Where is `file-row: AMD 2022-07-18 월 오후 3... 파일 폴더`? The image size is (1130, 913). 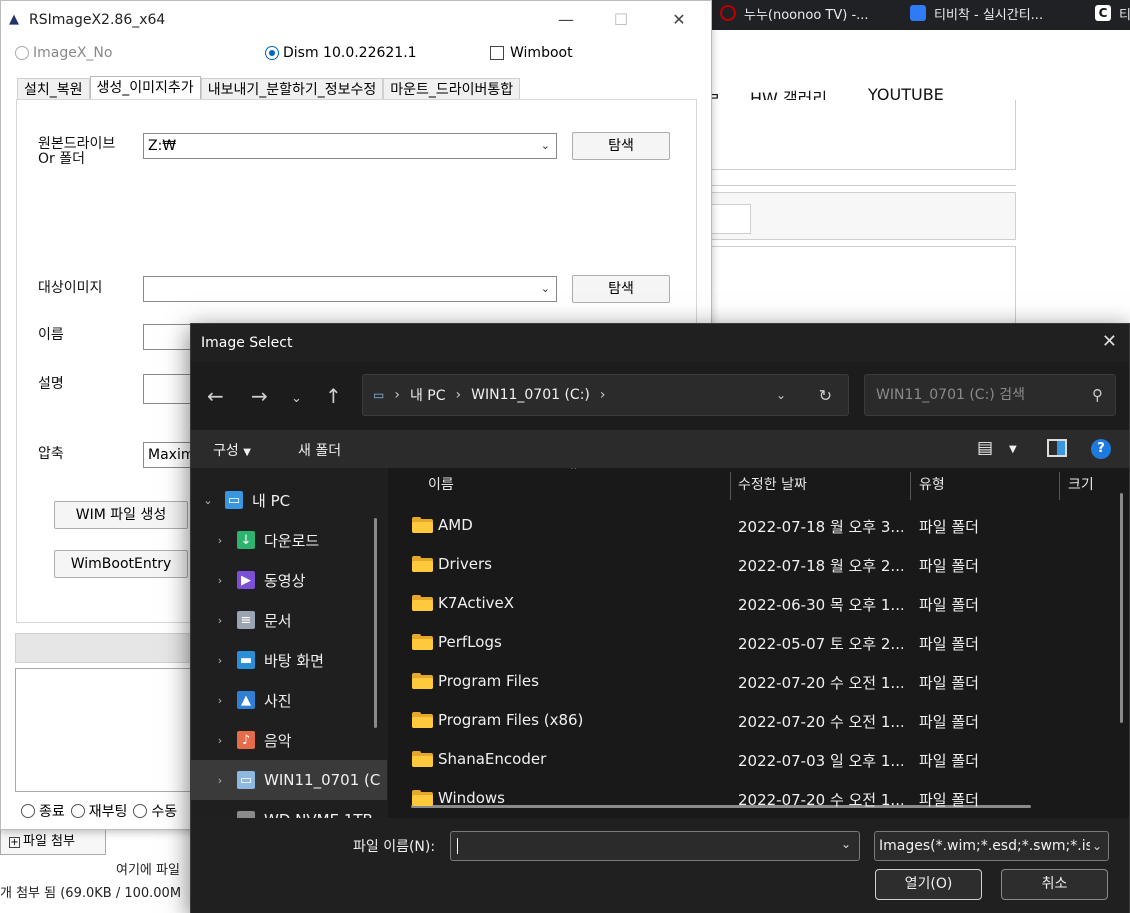 file-row: AMD 2022-07-18 월 오후 3... 파일 폴더 is located at coordinates (758, 524).